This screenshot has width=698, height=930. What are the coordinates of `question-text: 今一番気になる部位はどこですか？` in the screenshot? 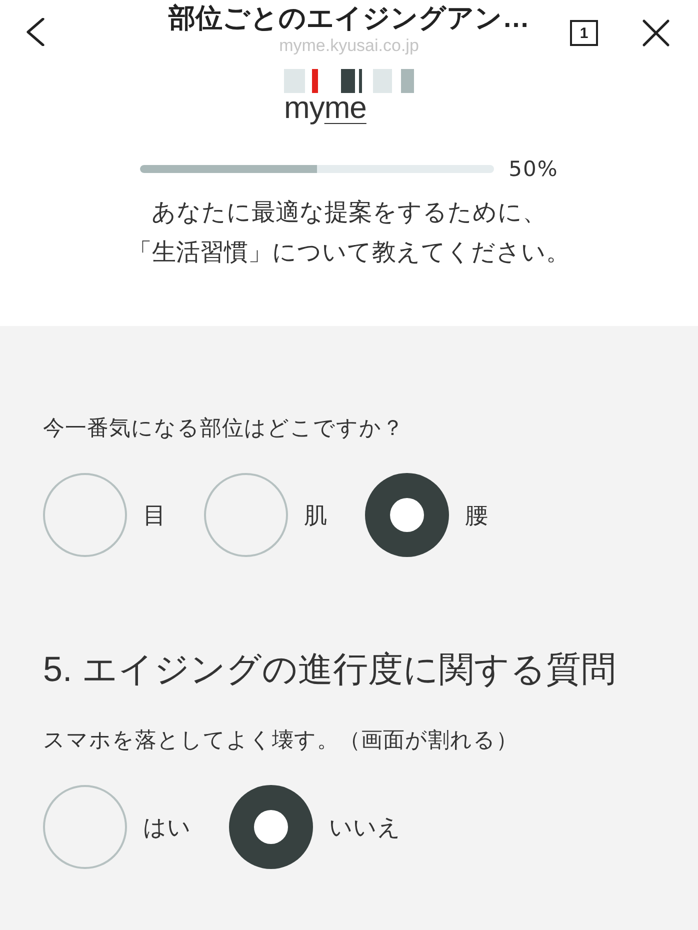 It's located at (224, 428).